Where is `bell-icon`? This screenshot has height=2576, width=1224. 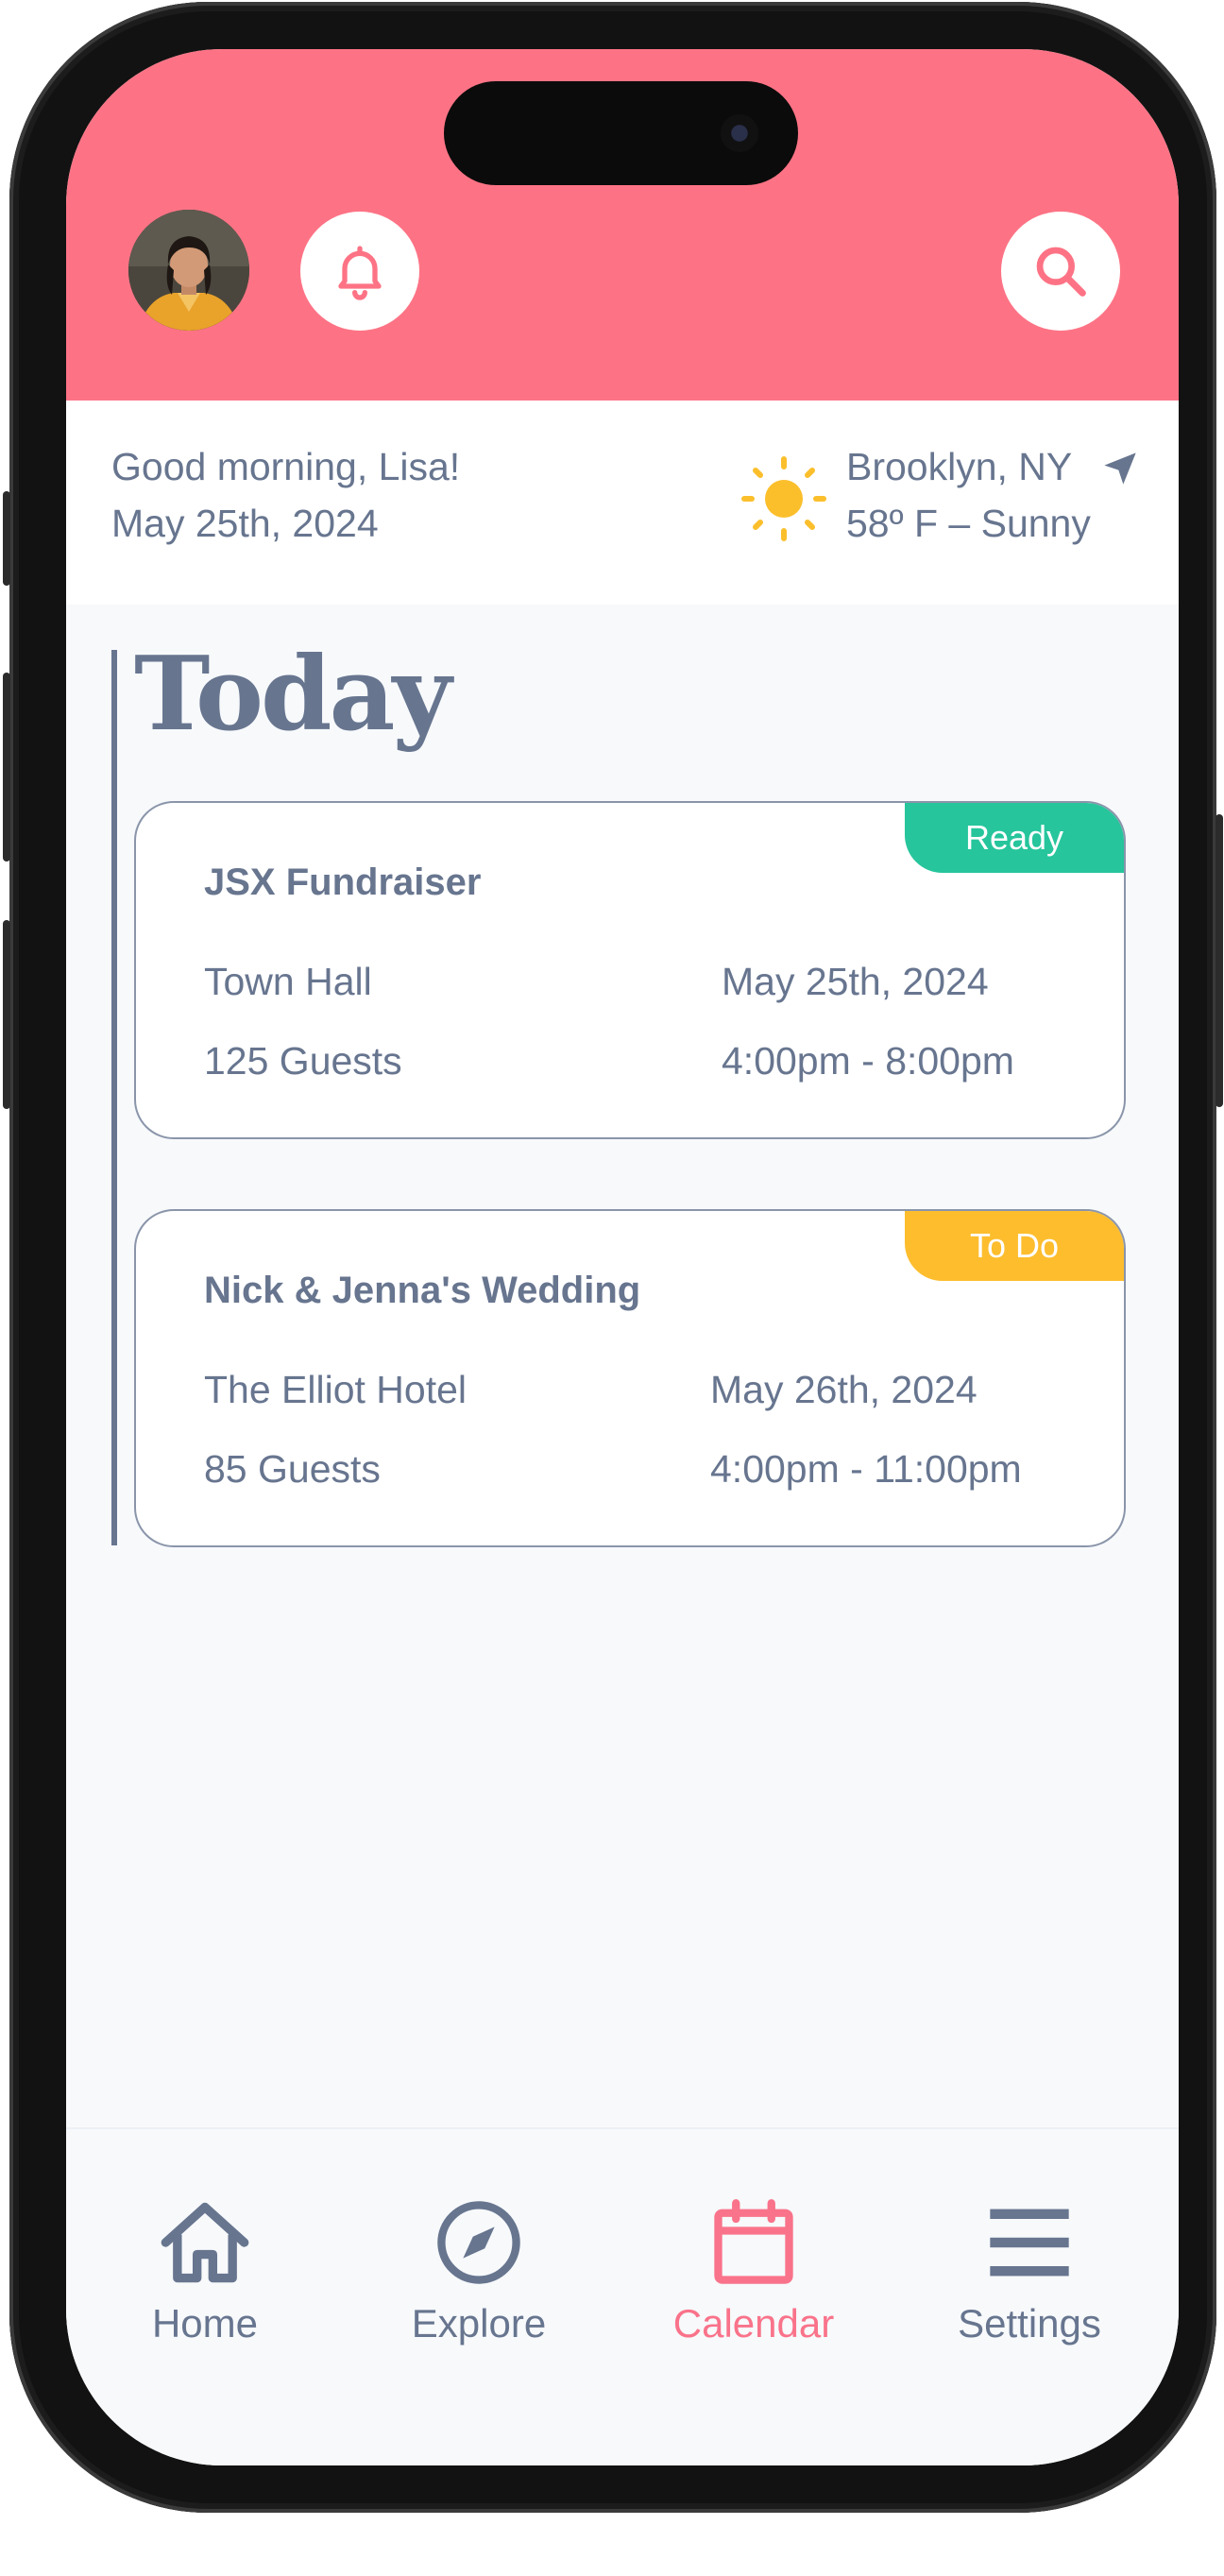 bell-icon is located at coordinates (360, 273).